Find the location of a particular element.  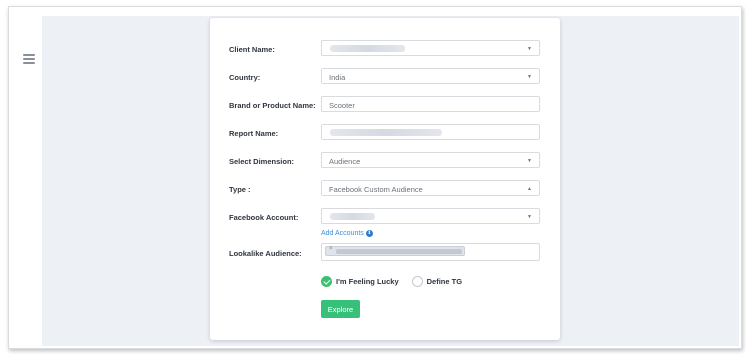

add-accounts-label: Add Accounts is located at coordinates (342, 233).